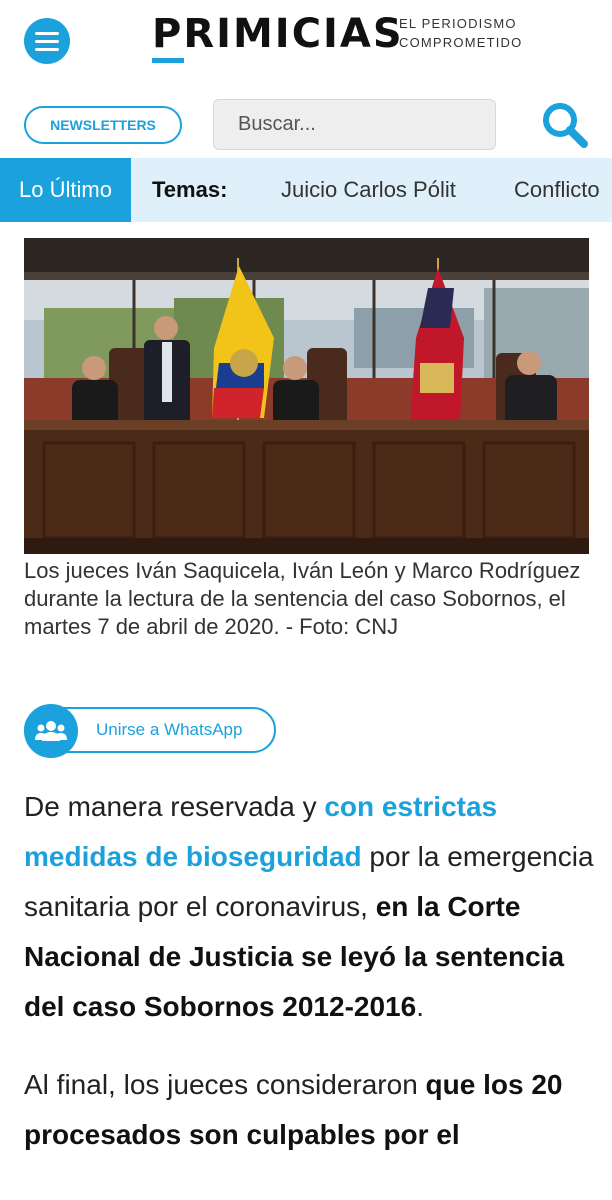 This screenshot has height=1200, width=612. What do you see at coordinates (469, 33) in the screenshot?
I see `site-tagline: EL PERIODISMO COMPROMETIDO` at bounding box center [469, 33].